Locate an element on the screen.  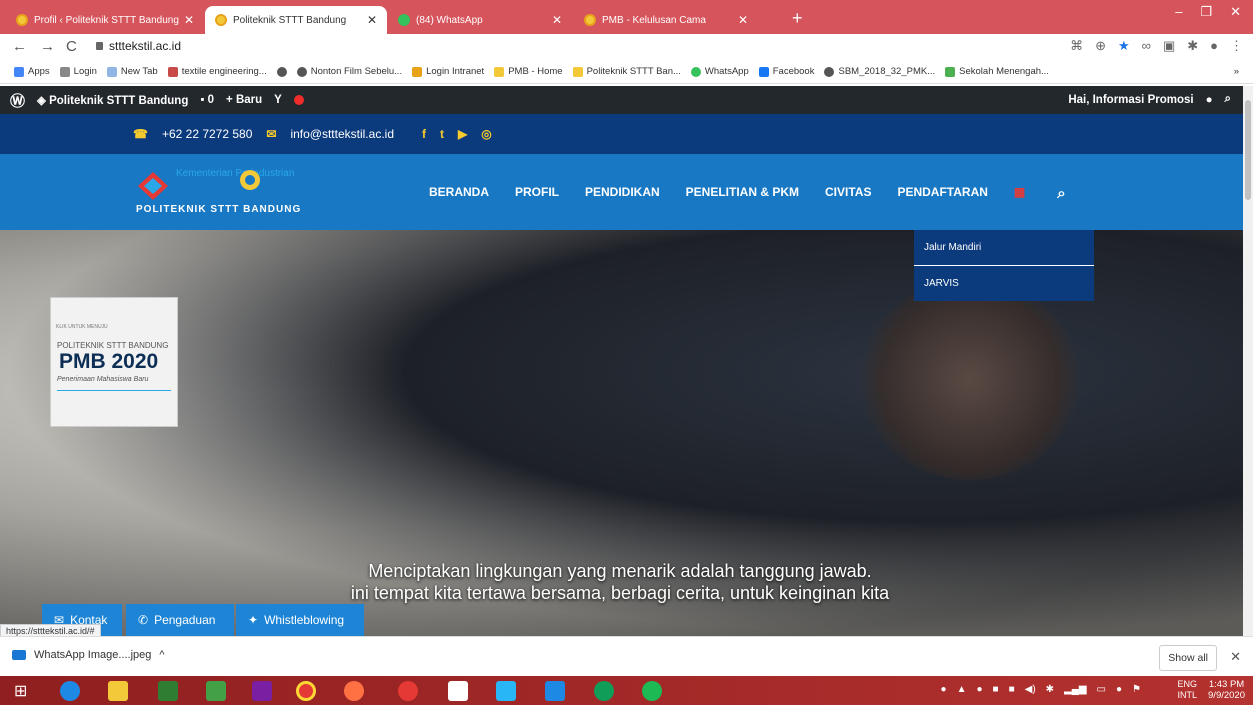
instagram-icon: ◎ is located at coordinates (486, 134).